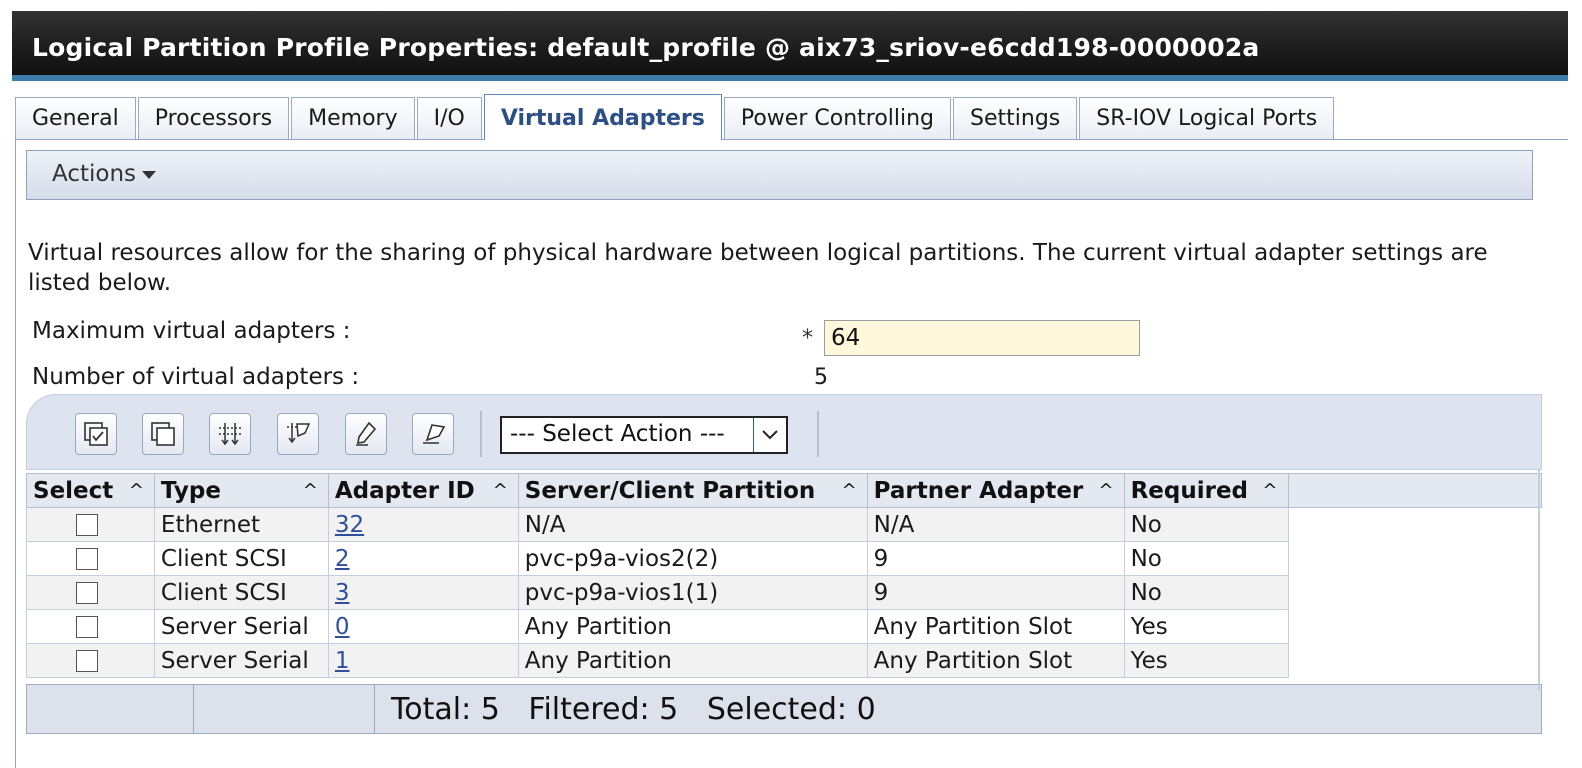  What do you see at coordinates (423, 524) in the screenshot?
I see `adapter-id-cell: 32` at bounding box center [423, 524].